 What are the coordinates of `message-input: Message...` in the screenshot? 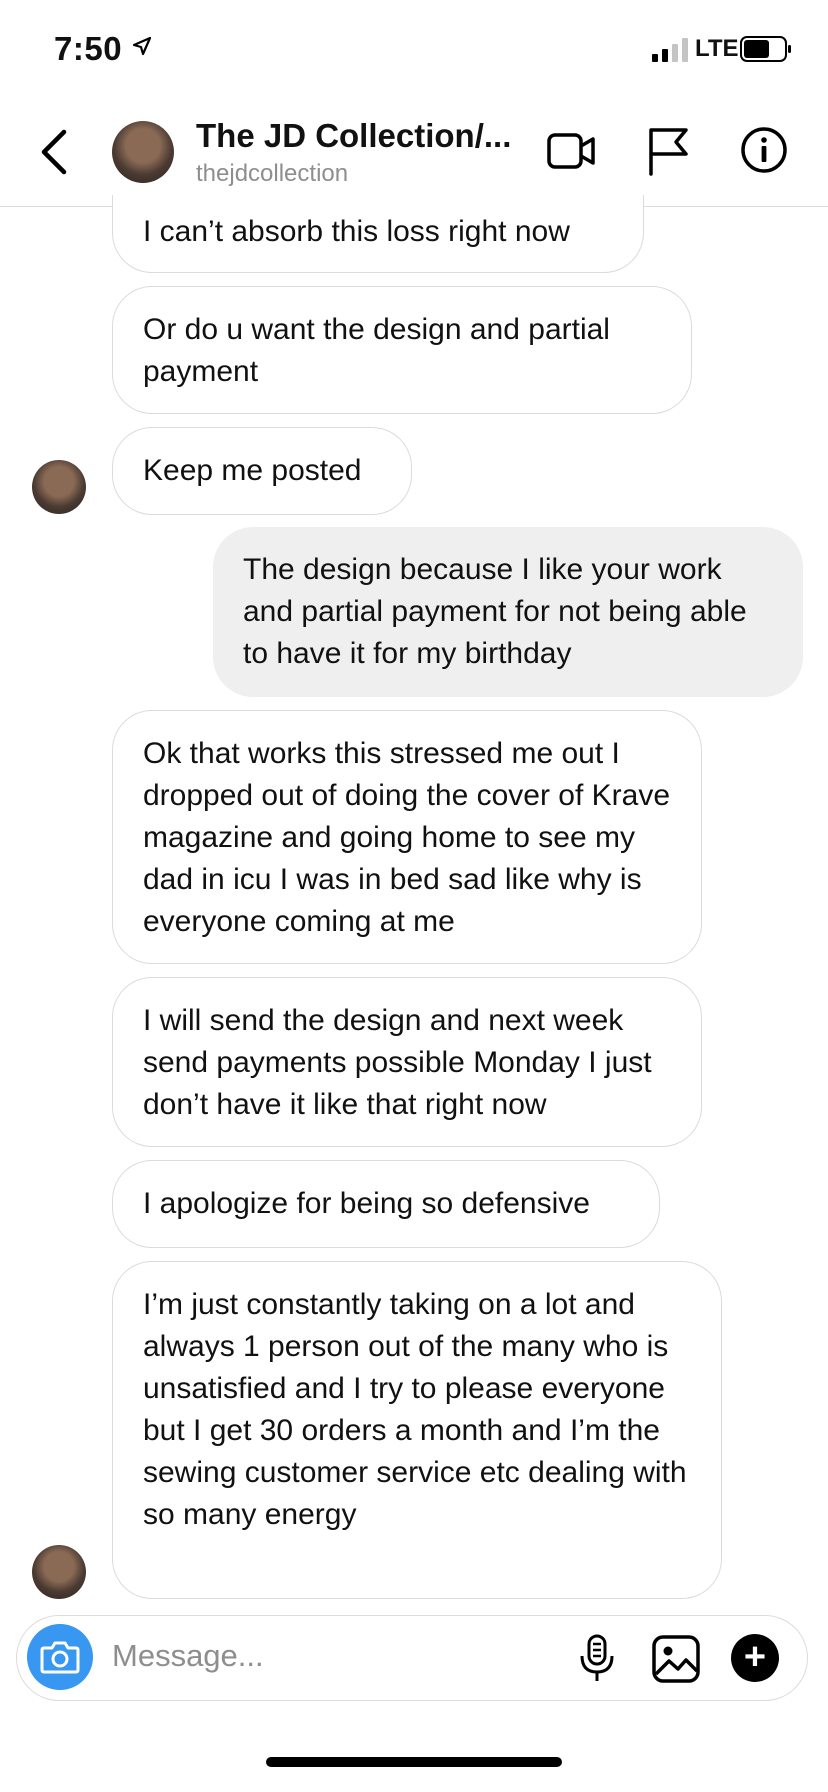 It's located at (188, 1656).